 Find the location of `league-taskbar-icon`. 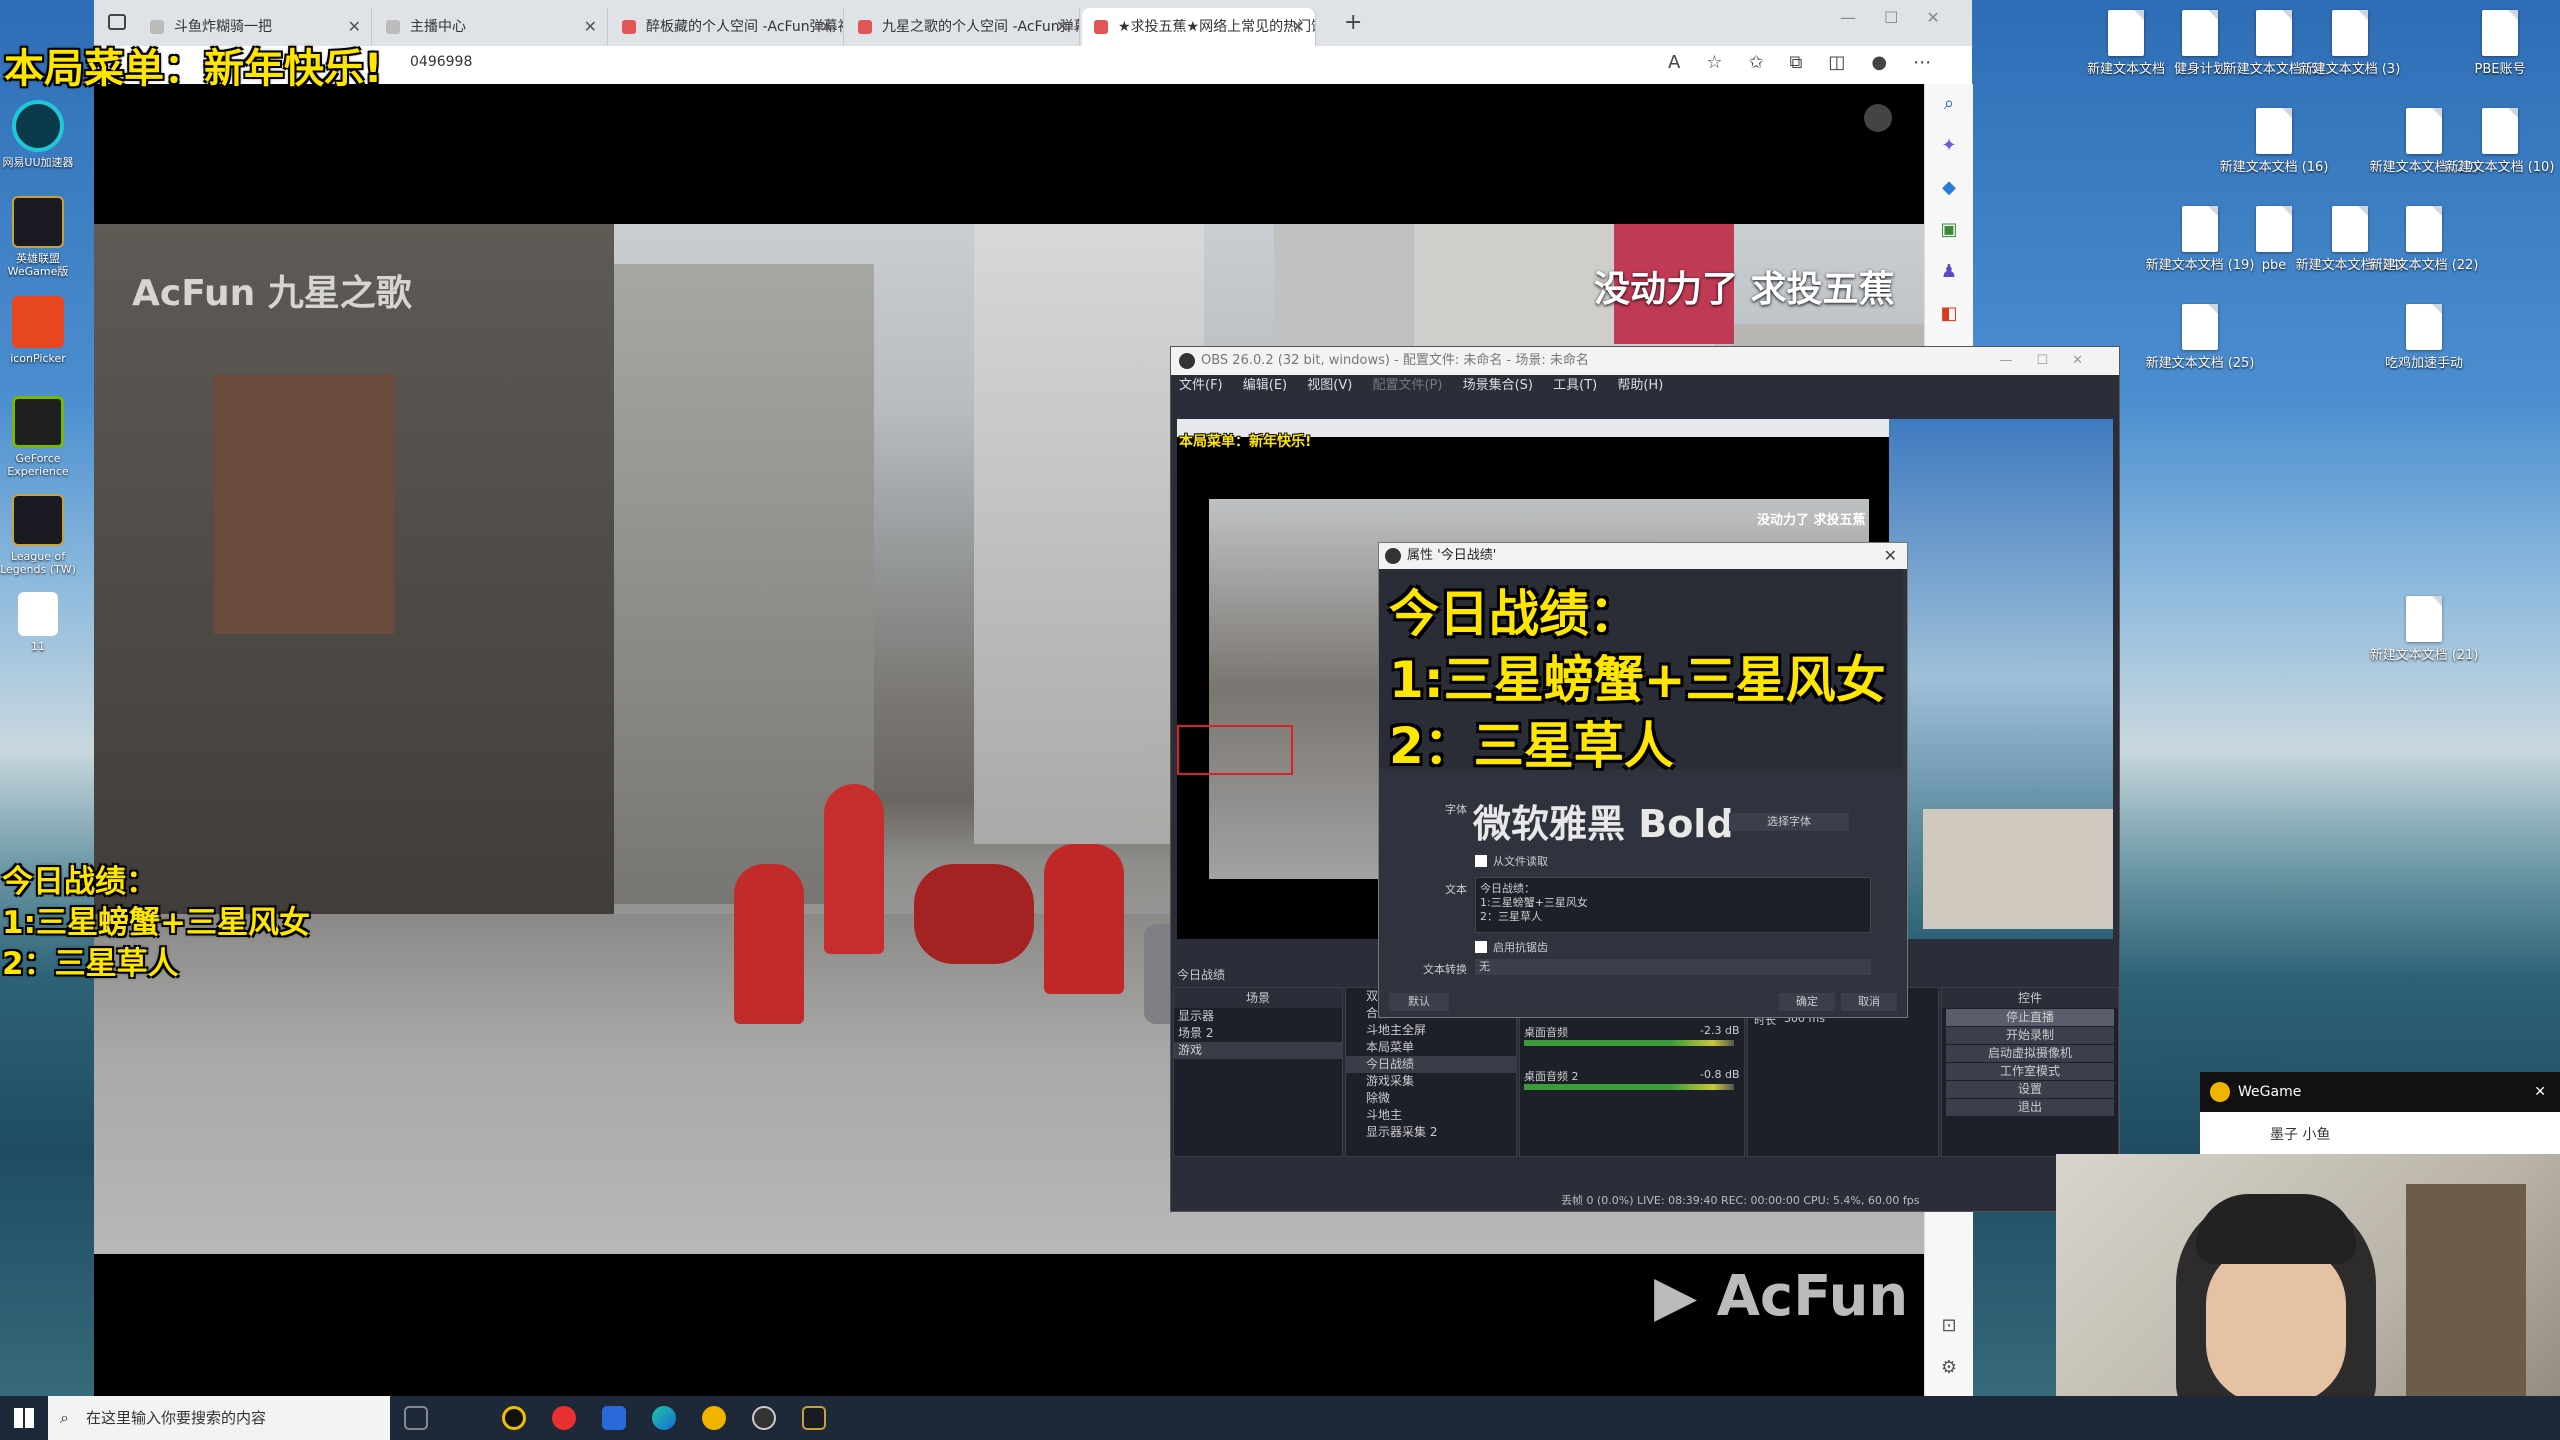

league-taskbar-icon is located at coordinates (814, 1418).